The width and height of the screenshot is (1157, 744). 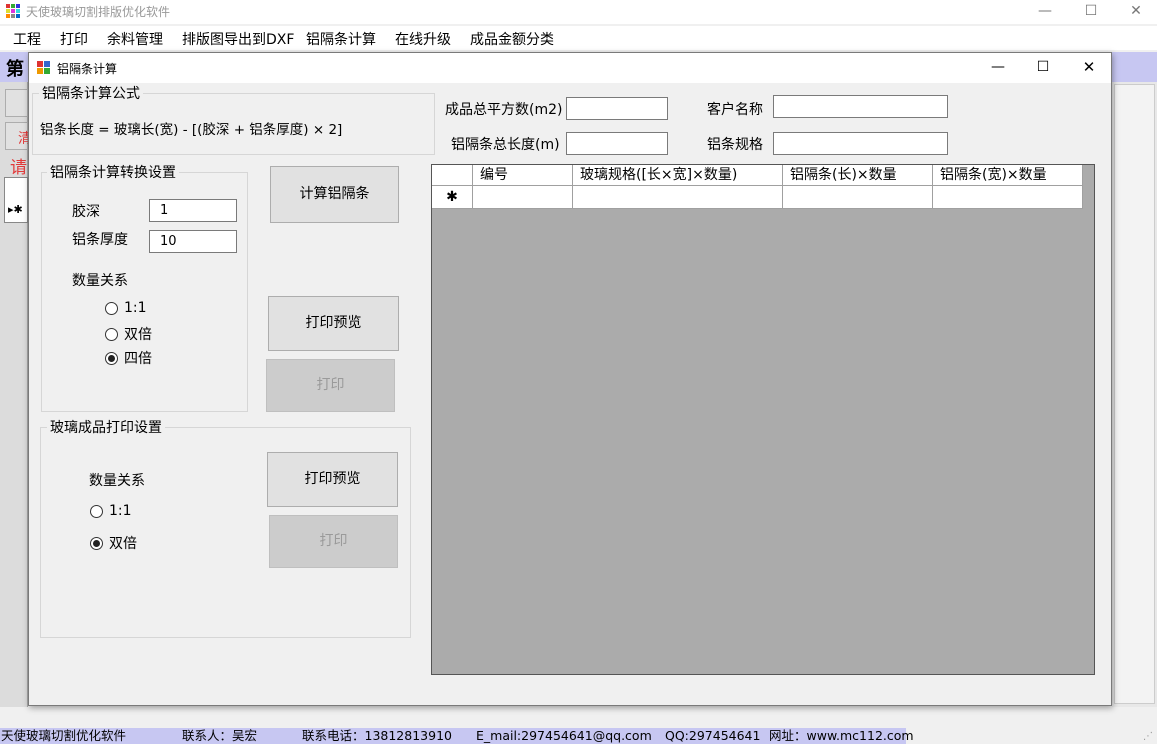 What do you see at coordinates (15, 69) in the screenshot?
I see `background-label-fragment: 第` at bounding box center [15, 69].